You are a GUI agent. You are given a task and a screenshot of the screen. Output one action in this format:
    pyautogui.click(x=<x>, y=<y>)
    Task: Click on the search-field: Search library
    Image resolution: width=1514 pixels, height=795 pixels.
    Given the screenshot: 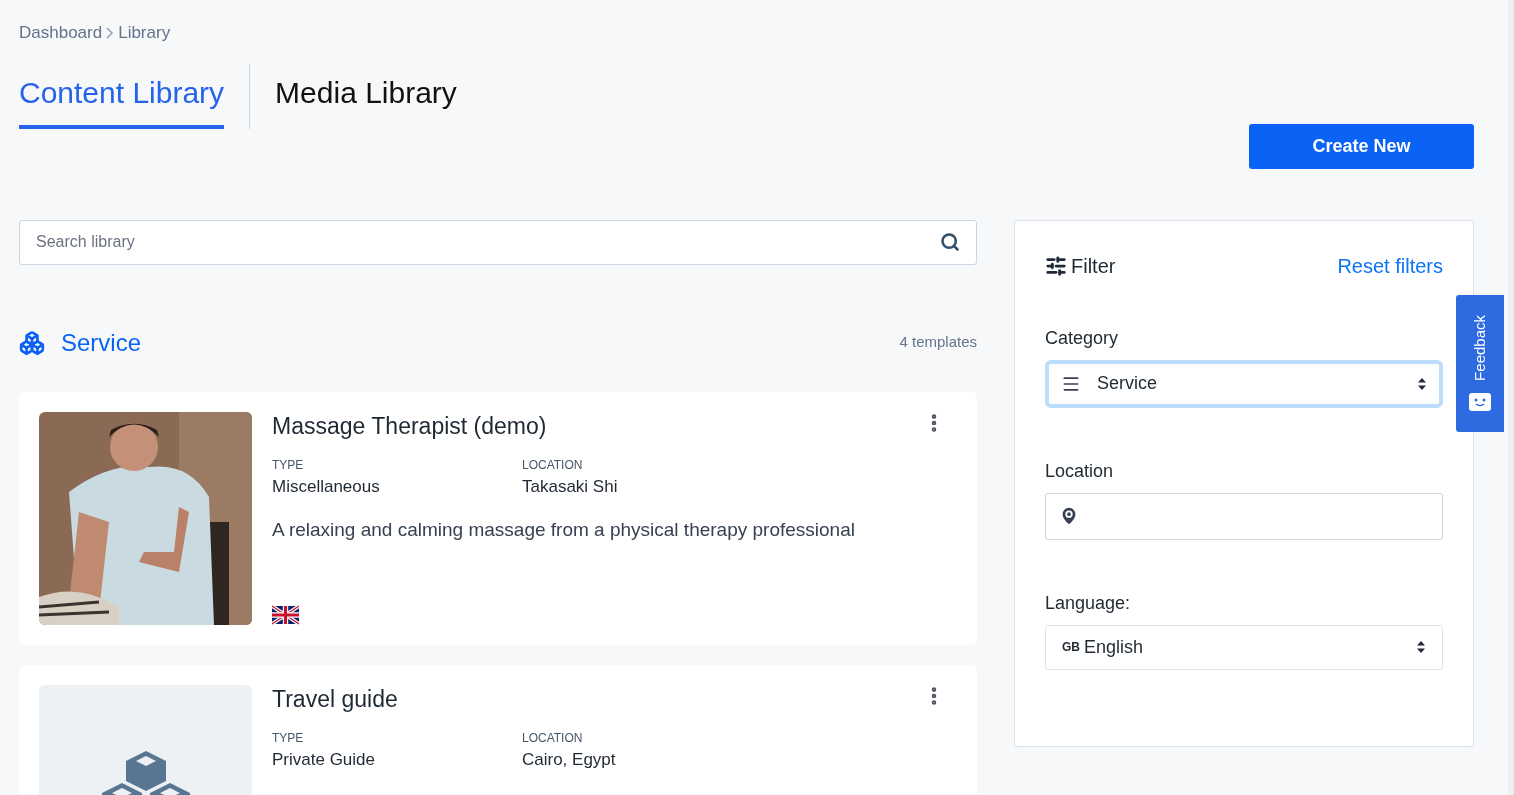 What is the action you would take?
    pyautogui.click(x=498, y=242)
    